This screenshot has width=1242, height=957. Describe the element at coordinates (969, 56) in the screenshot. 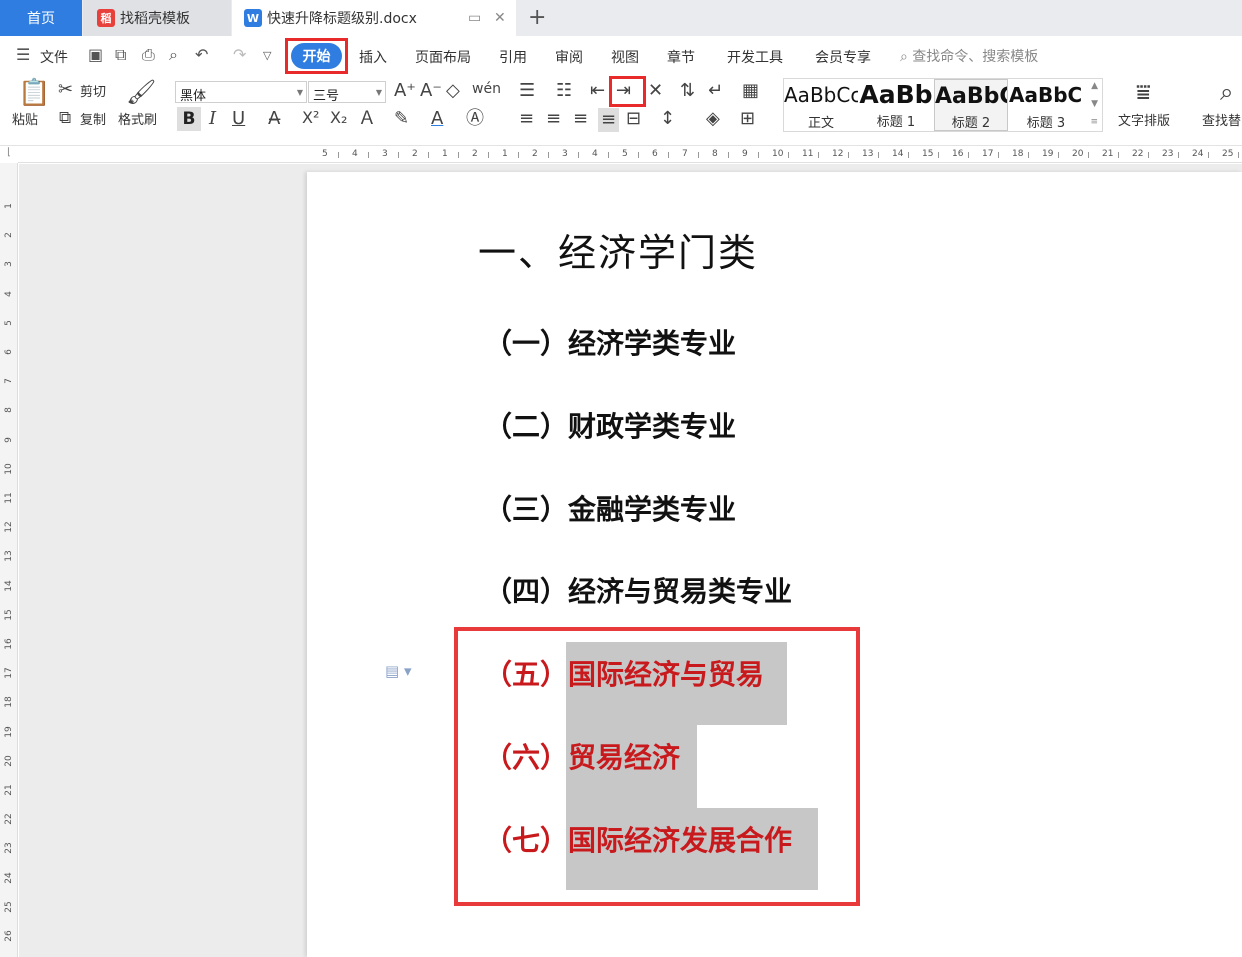

I see `command-search: ⌕ 查找命令、搜索模板` at that location.